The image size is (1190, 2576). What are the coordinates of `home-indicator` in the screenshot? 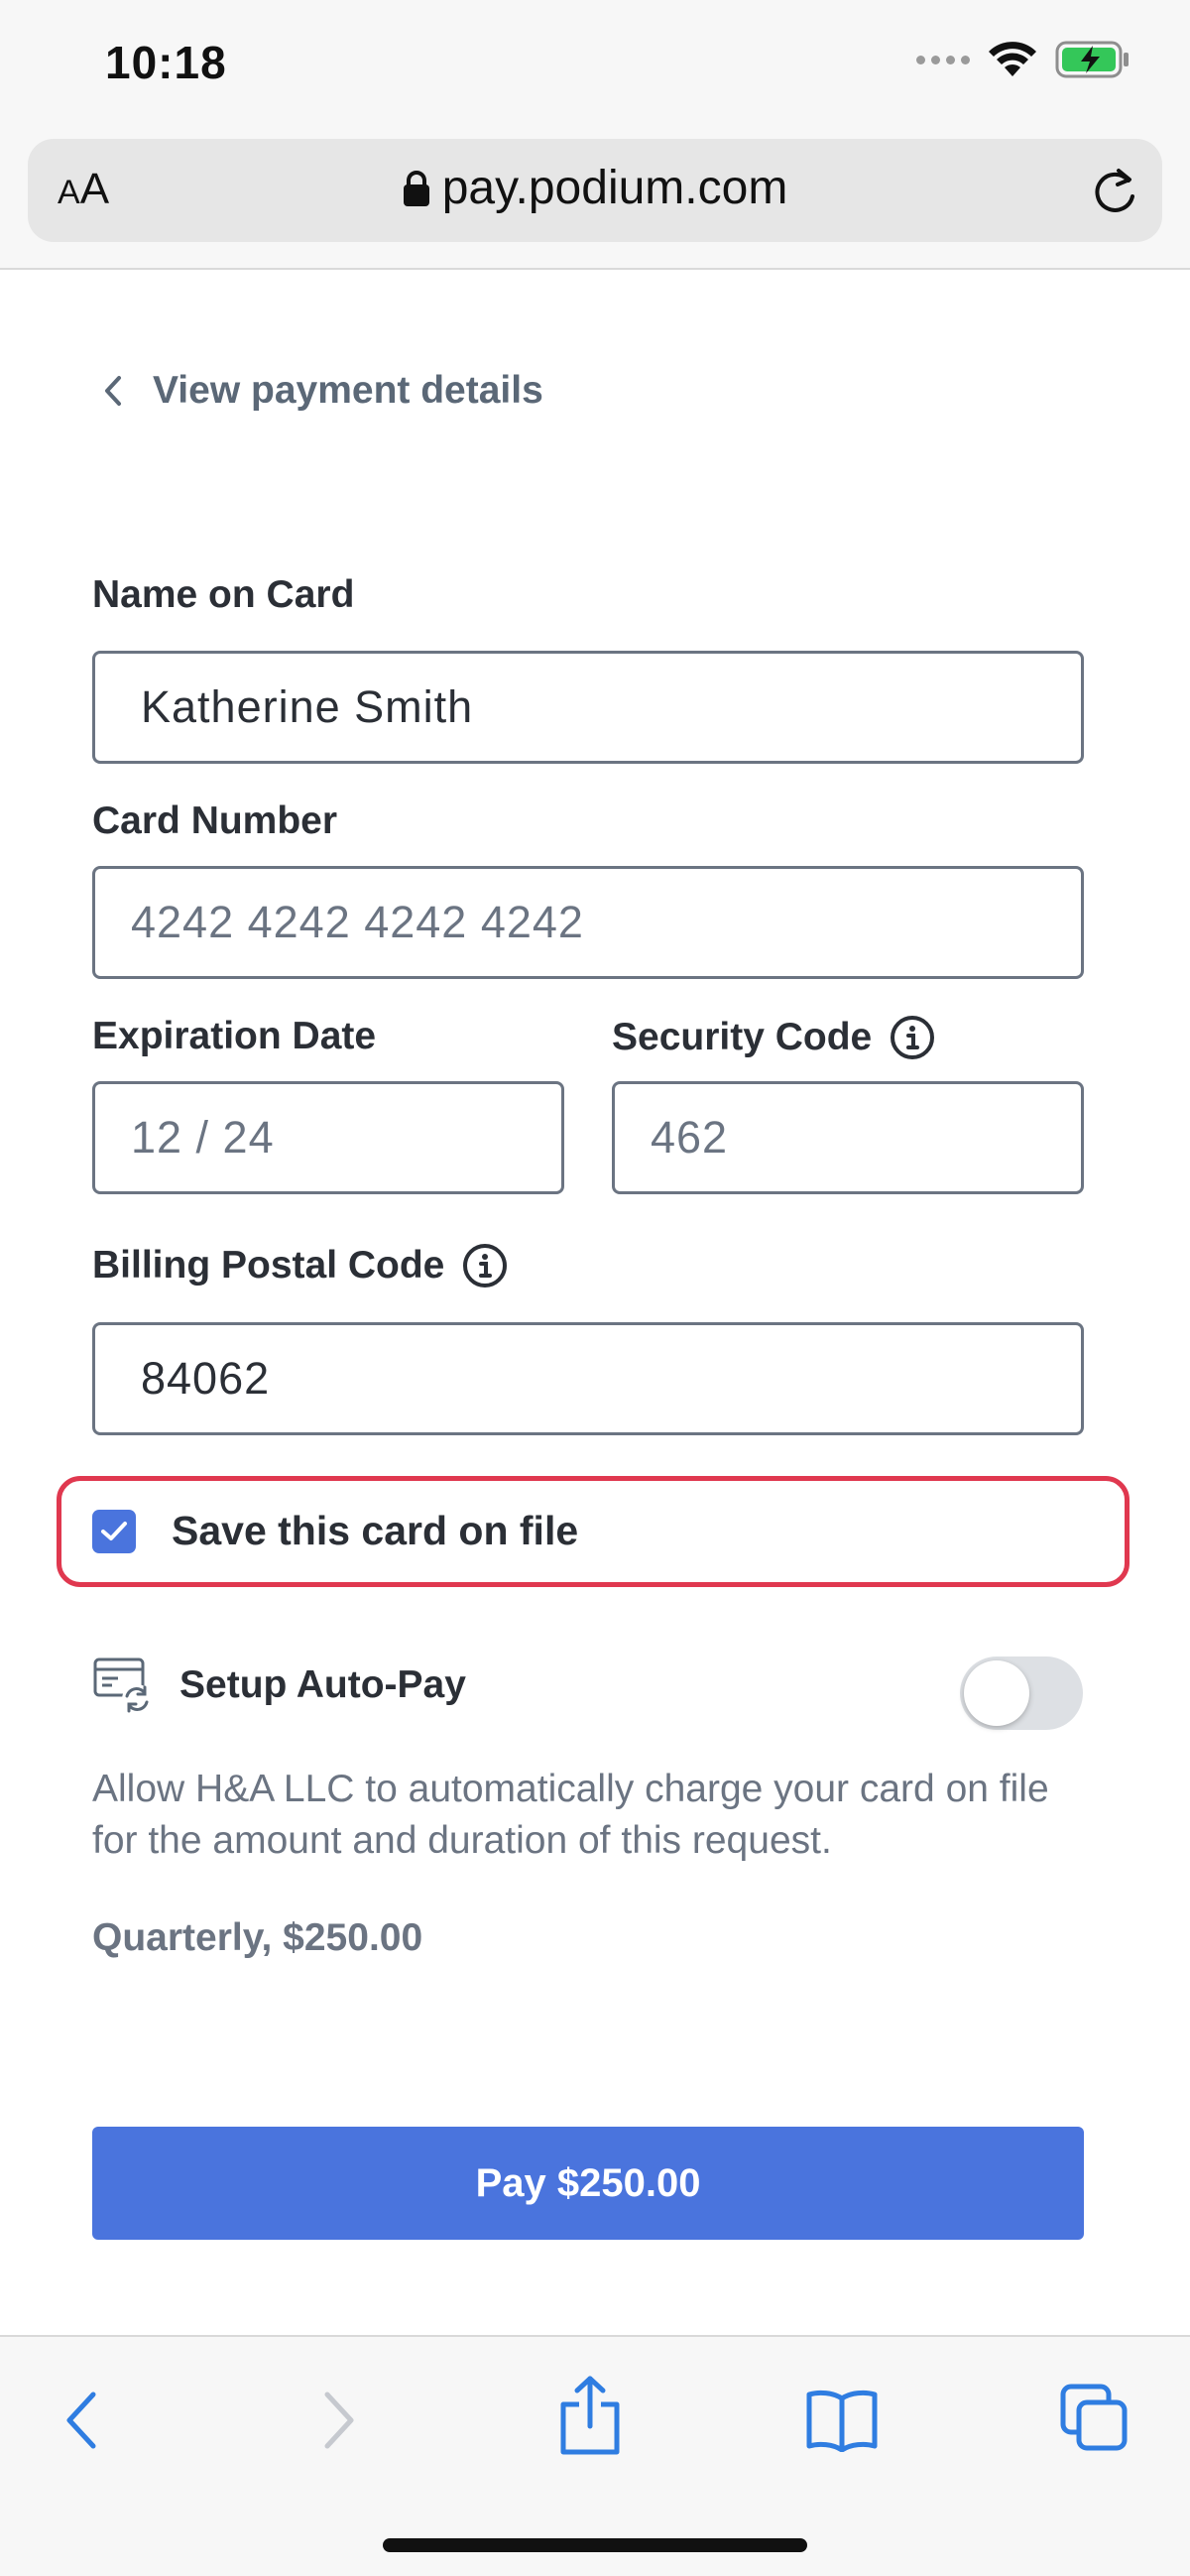 It's located at (595, 2545).